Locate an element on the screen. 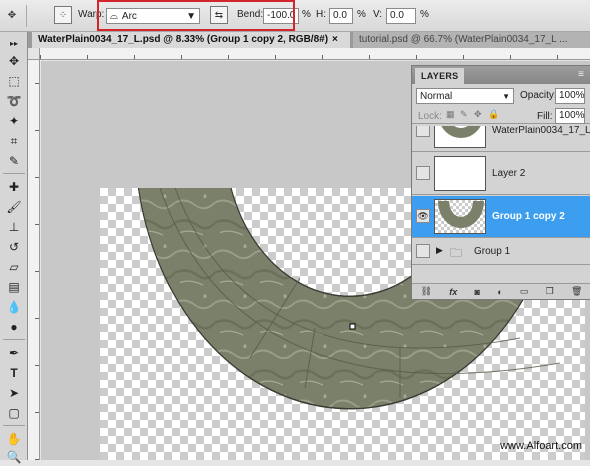  warp-highlight-box is located at coordinates (196, 15).